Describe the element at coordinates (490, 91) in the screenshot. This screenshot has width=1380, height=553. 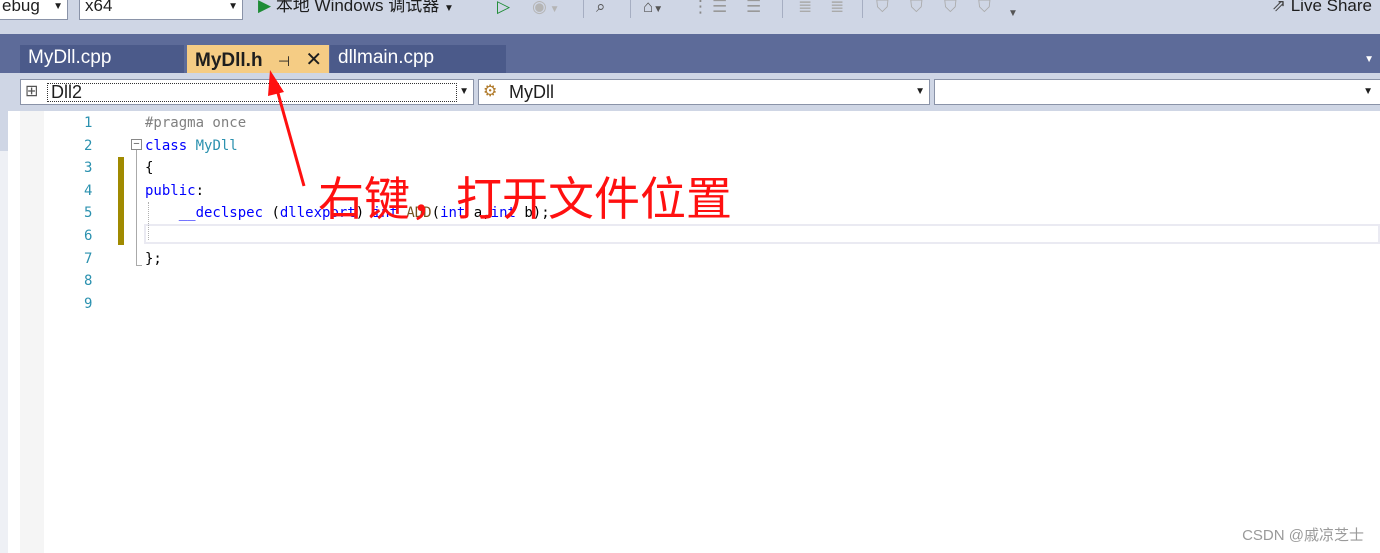
I see `class-icon: ⚙` at that location.